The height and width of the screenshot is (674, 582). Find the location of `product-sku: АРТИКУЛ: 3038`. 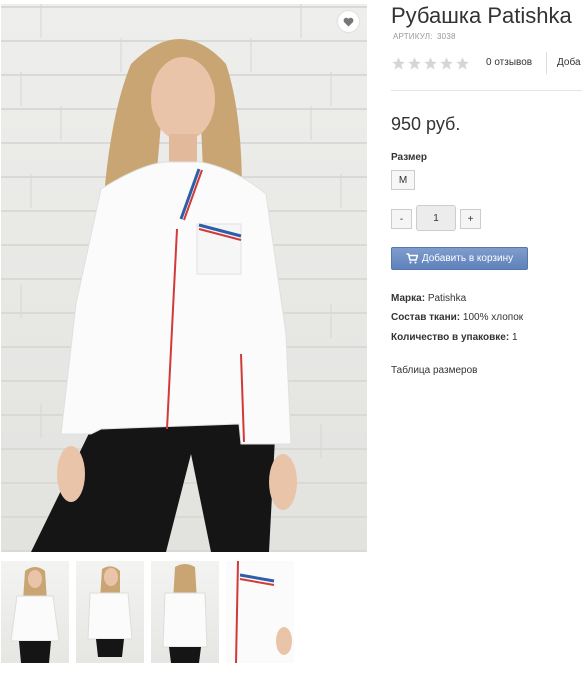

product-sku: АРТИКУЛ: 3038 is located at coordinates (423, 36).